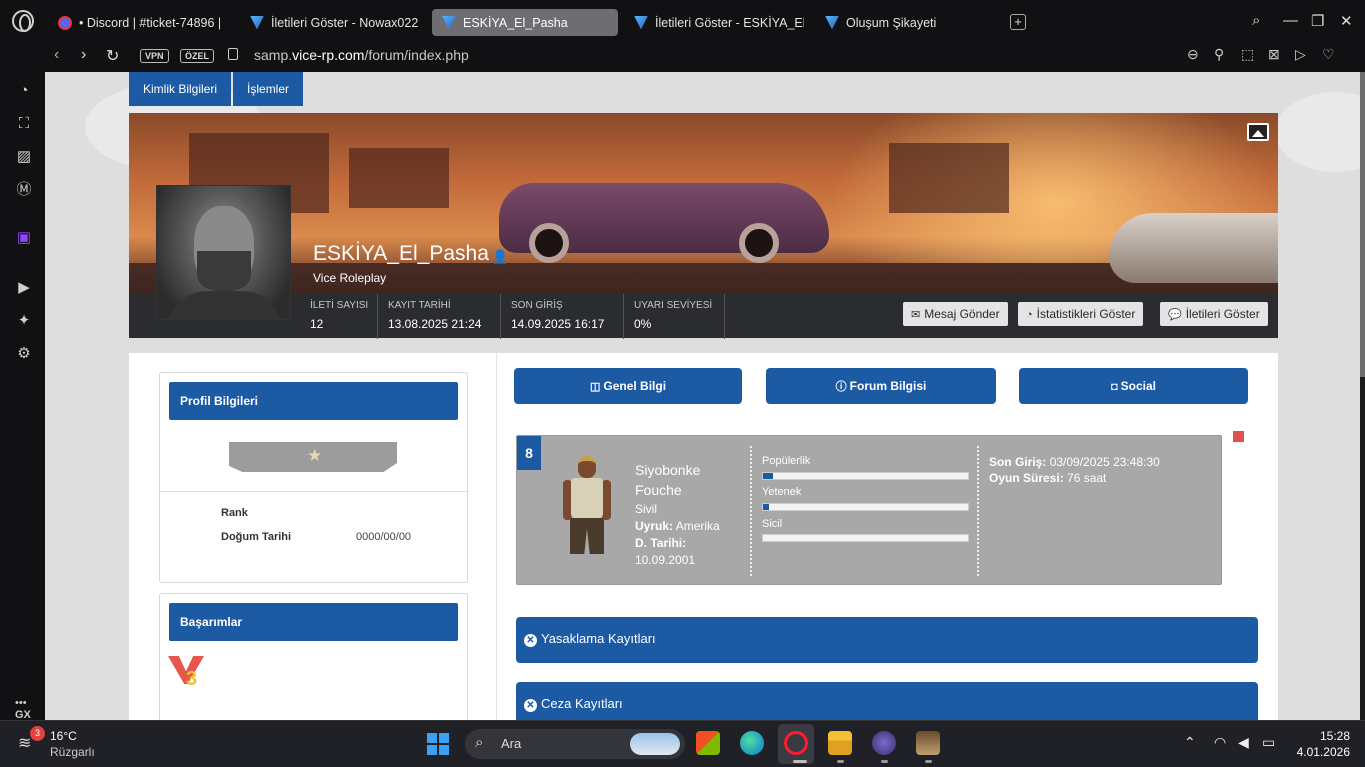 This screenshot has height=767, width=1365. I want to click on search-placeholder: Ara, so click(511, 743).